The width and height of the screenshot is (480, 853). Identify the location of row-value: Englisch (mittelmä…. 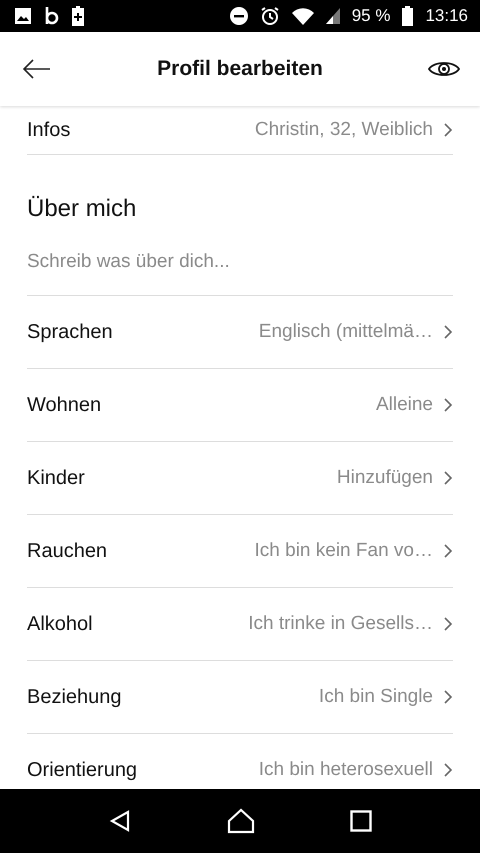
(345, 332).